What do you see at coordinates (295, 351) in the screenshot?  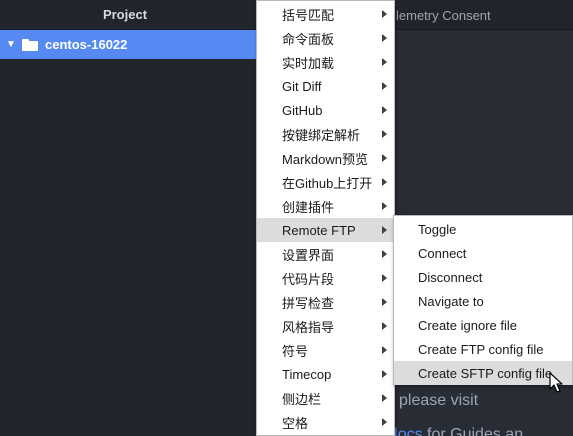 I see `menu-item-label: 符号` at bounding box center [295, 351].